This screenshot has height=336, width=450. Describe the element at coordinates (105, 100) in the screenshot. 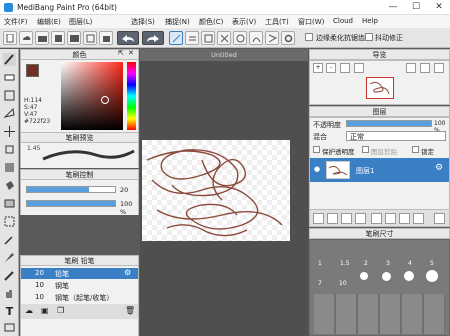

I see `color-picker-cursor` at that location.